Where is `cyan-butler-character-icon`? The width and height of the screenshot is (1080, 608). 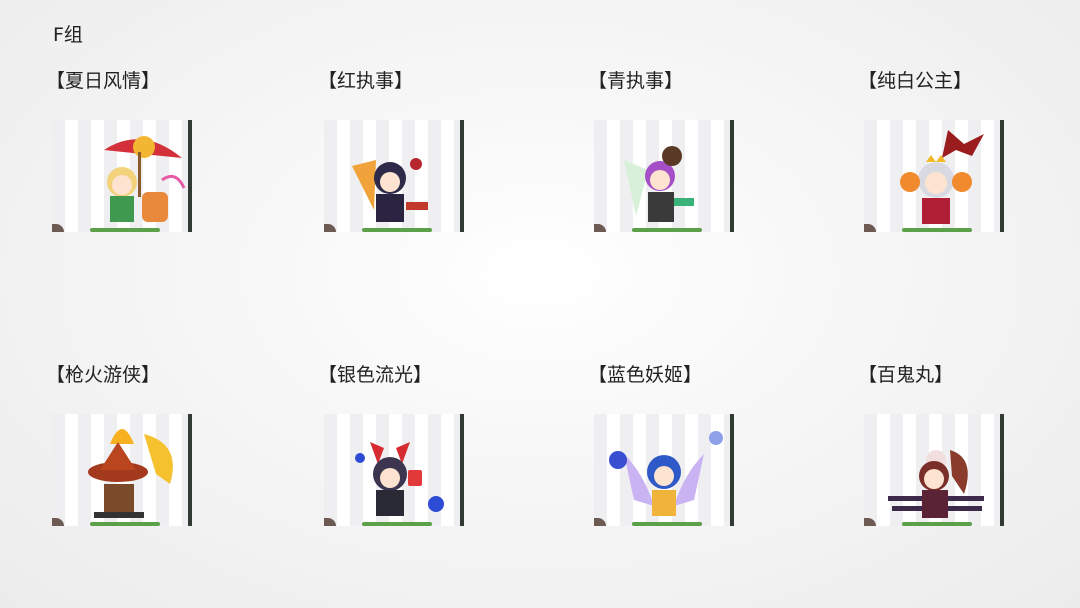 cyan-butler-character-icon is located at coordinates (664, 176).